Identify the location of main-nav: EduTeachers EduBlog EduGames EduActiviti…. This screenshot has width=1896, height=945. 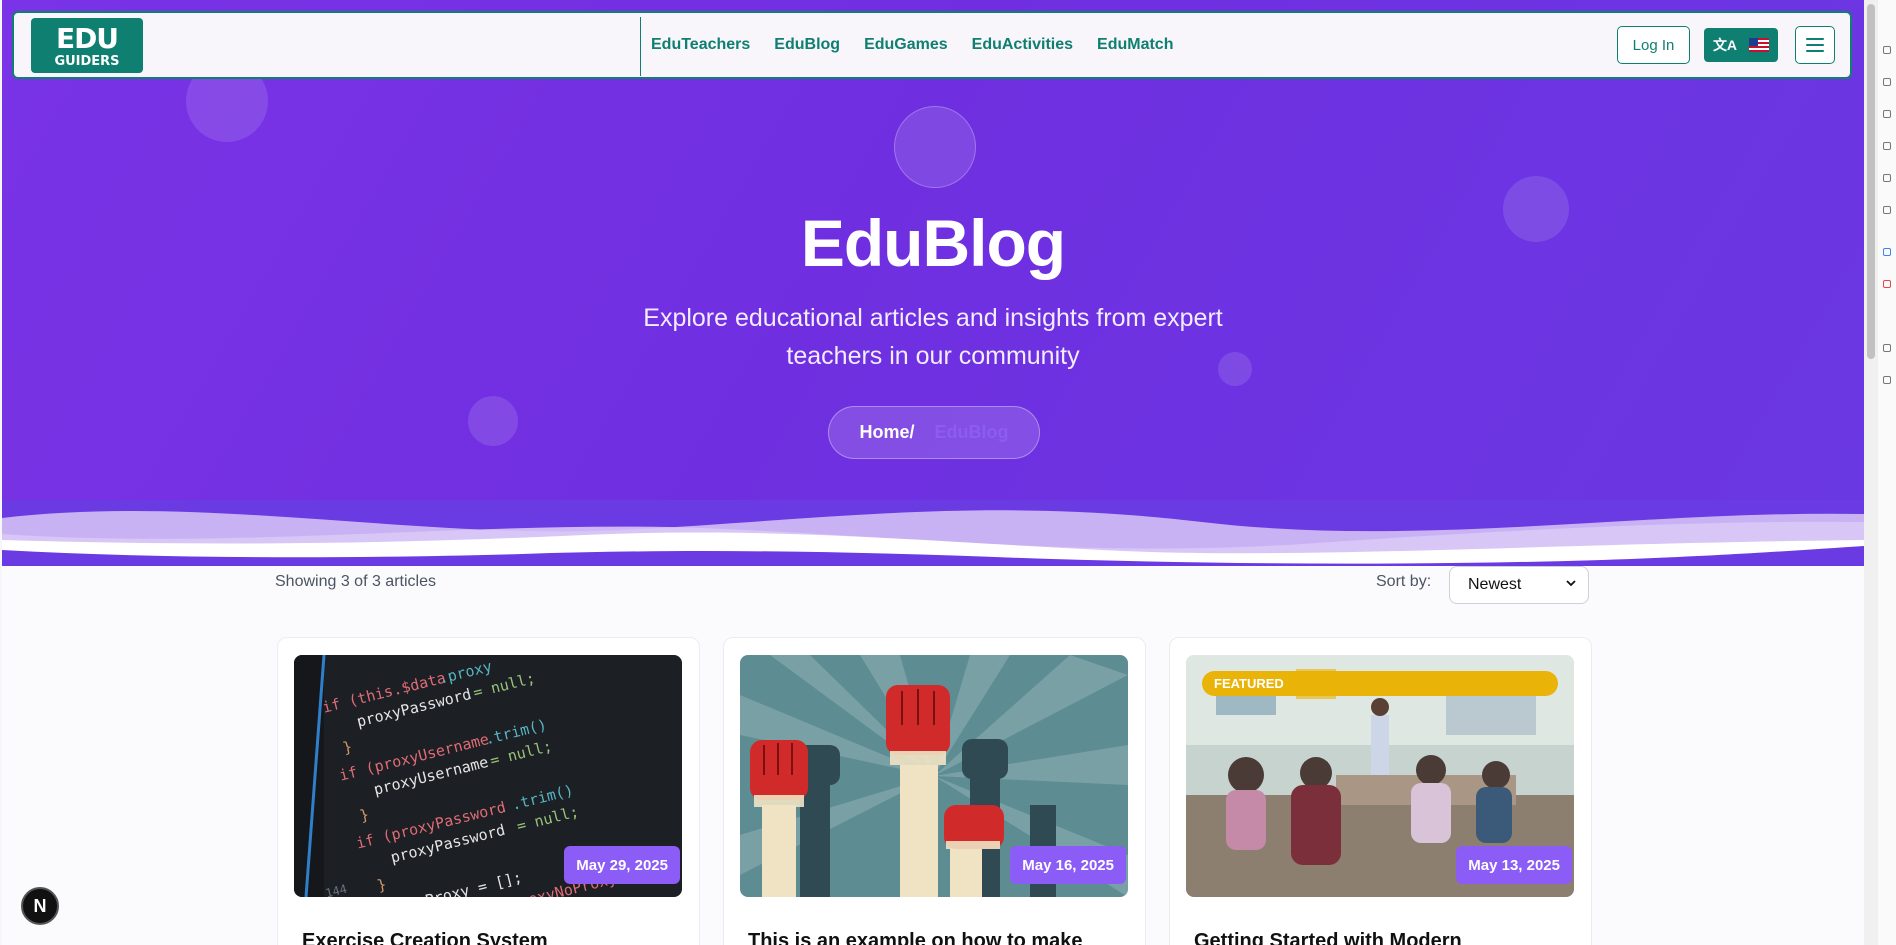
(924, 45).